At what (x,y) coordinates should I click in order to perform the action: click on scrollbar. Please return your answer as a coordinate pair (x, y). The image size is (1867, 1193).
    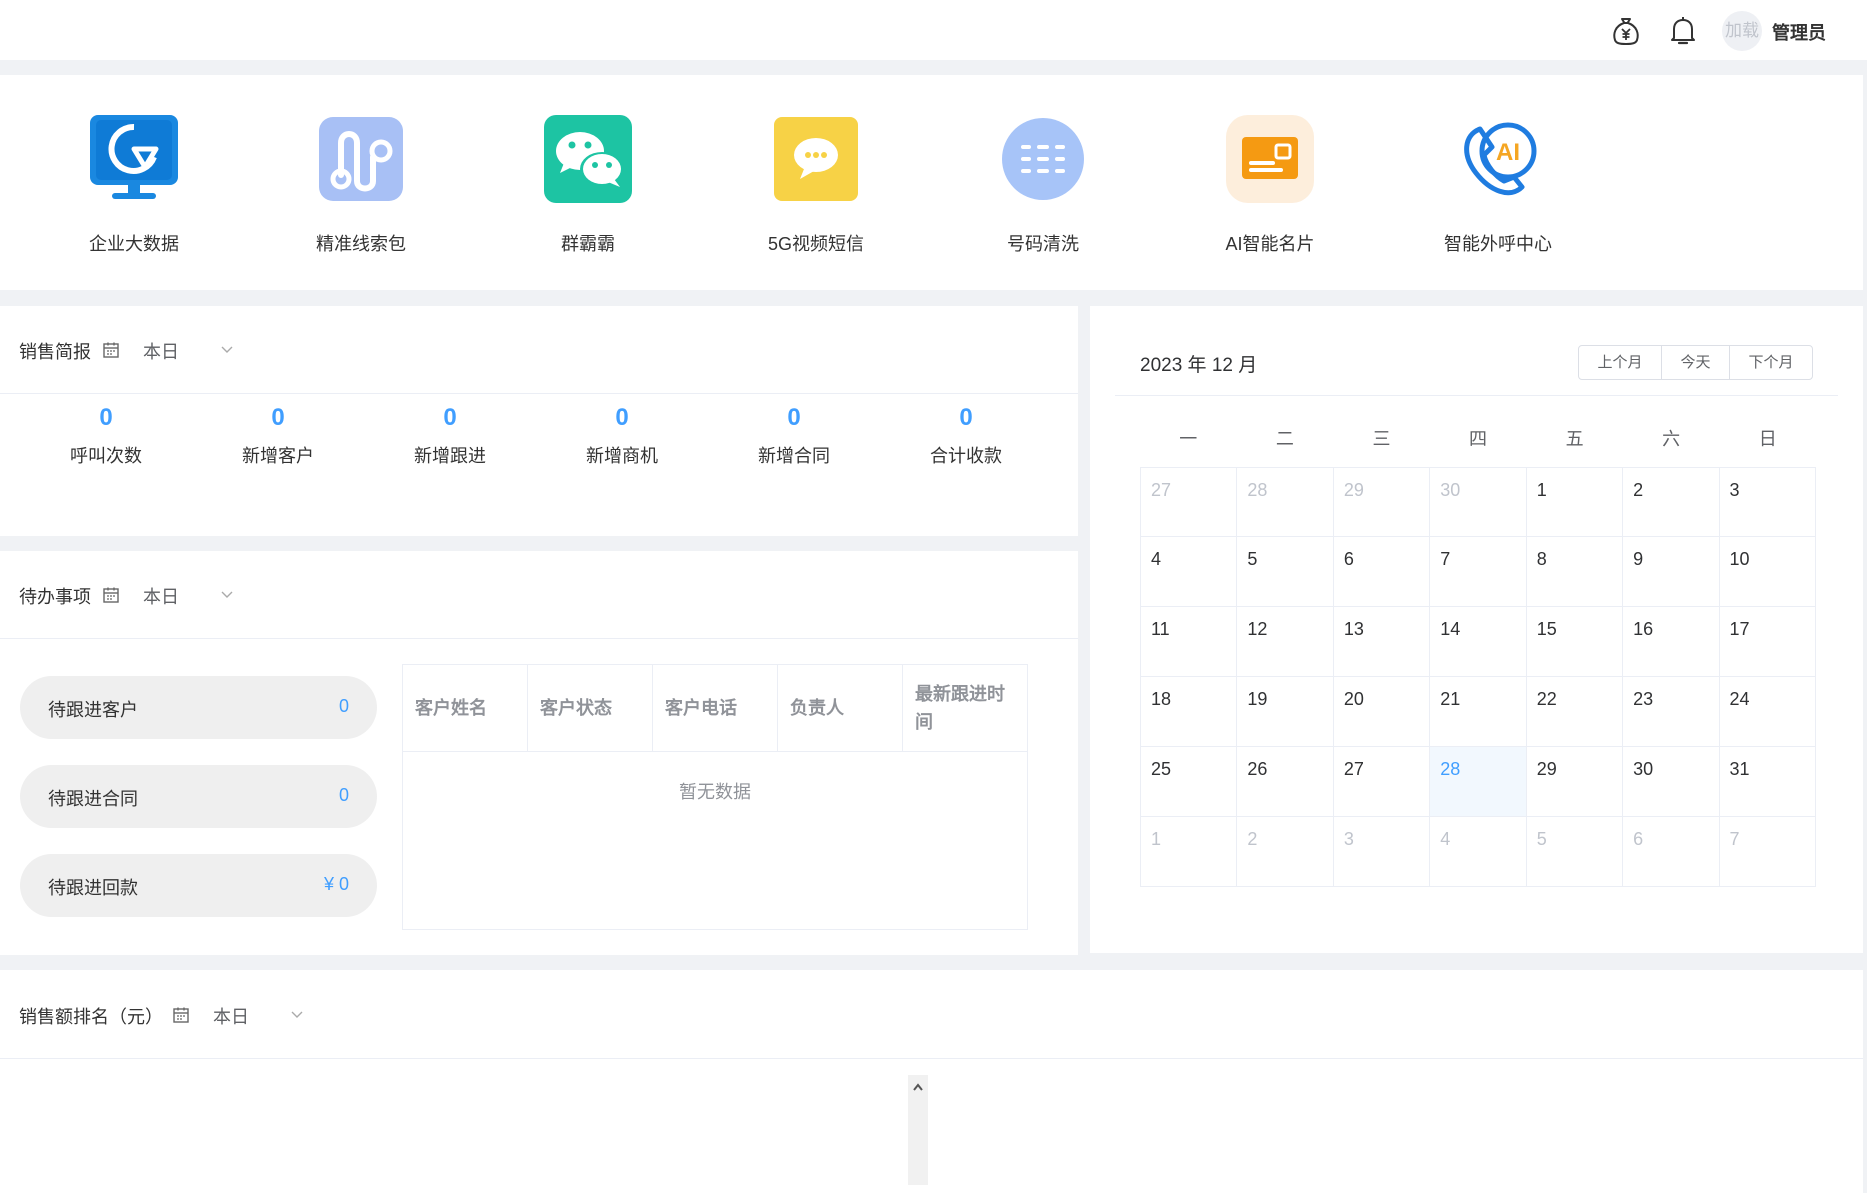
    Looking at the image, I should click on (918, 1130).